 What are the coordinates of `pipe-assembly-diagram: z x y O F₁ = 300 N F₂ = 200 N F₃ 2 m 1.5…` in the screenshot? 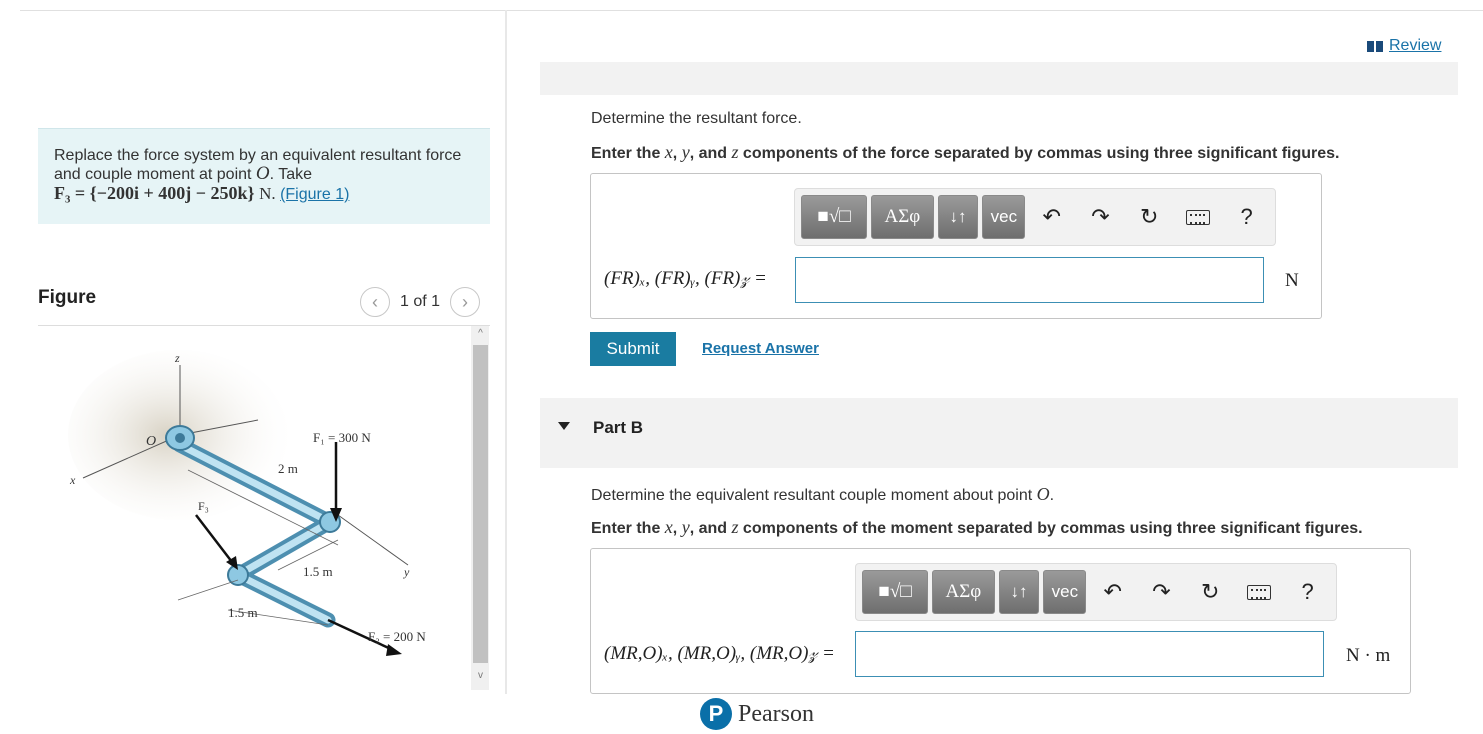 It's located at (247, 503).